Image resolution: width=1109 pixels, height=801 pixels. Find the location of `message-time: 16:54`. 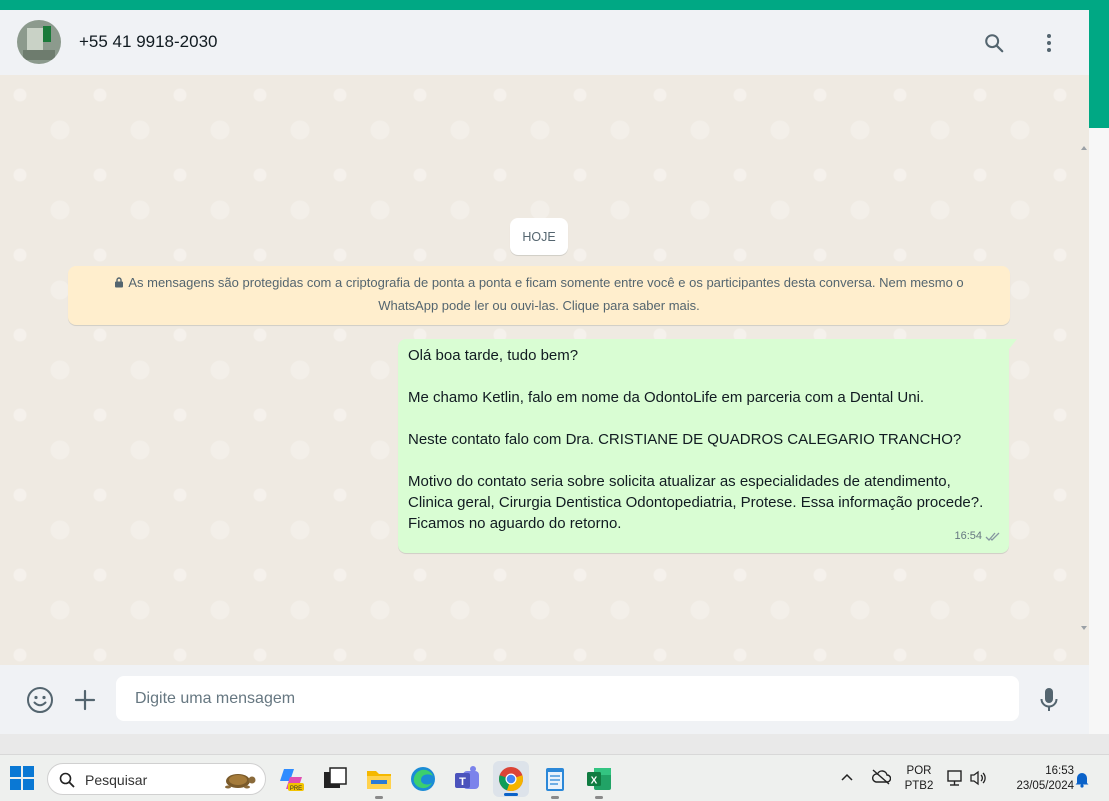

message-time: 16:54 is located at coordinates (968, 536).